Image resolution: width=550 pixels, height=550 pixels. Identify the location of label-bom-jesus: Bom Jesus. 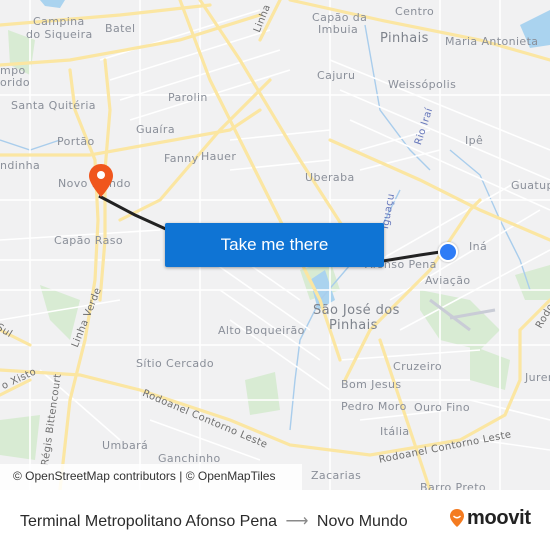
(371, 384).